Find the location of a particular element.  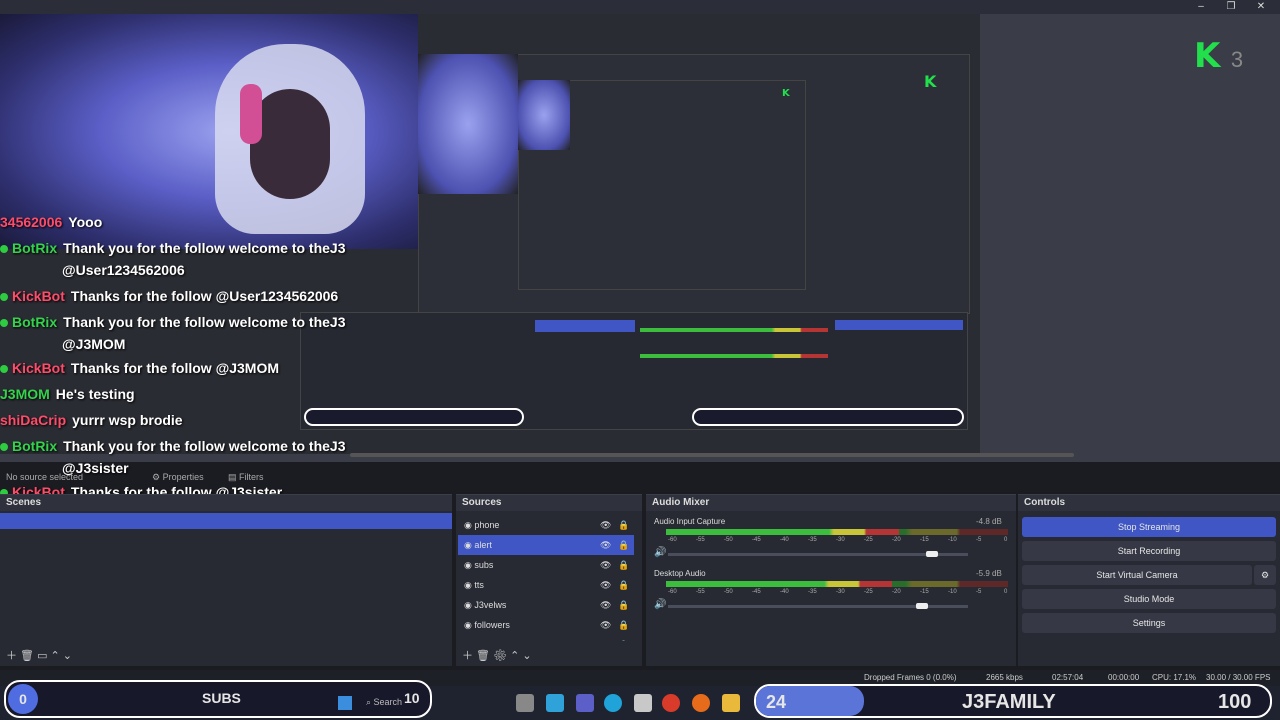

chat-message: KickBot Thanks for the follow @J3MOM is located at coordinates (139, 372).